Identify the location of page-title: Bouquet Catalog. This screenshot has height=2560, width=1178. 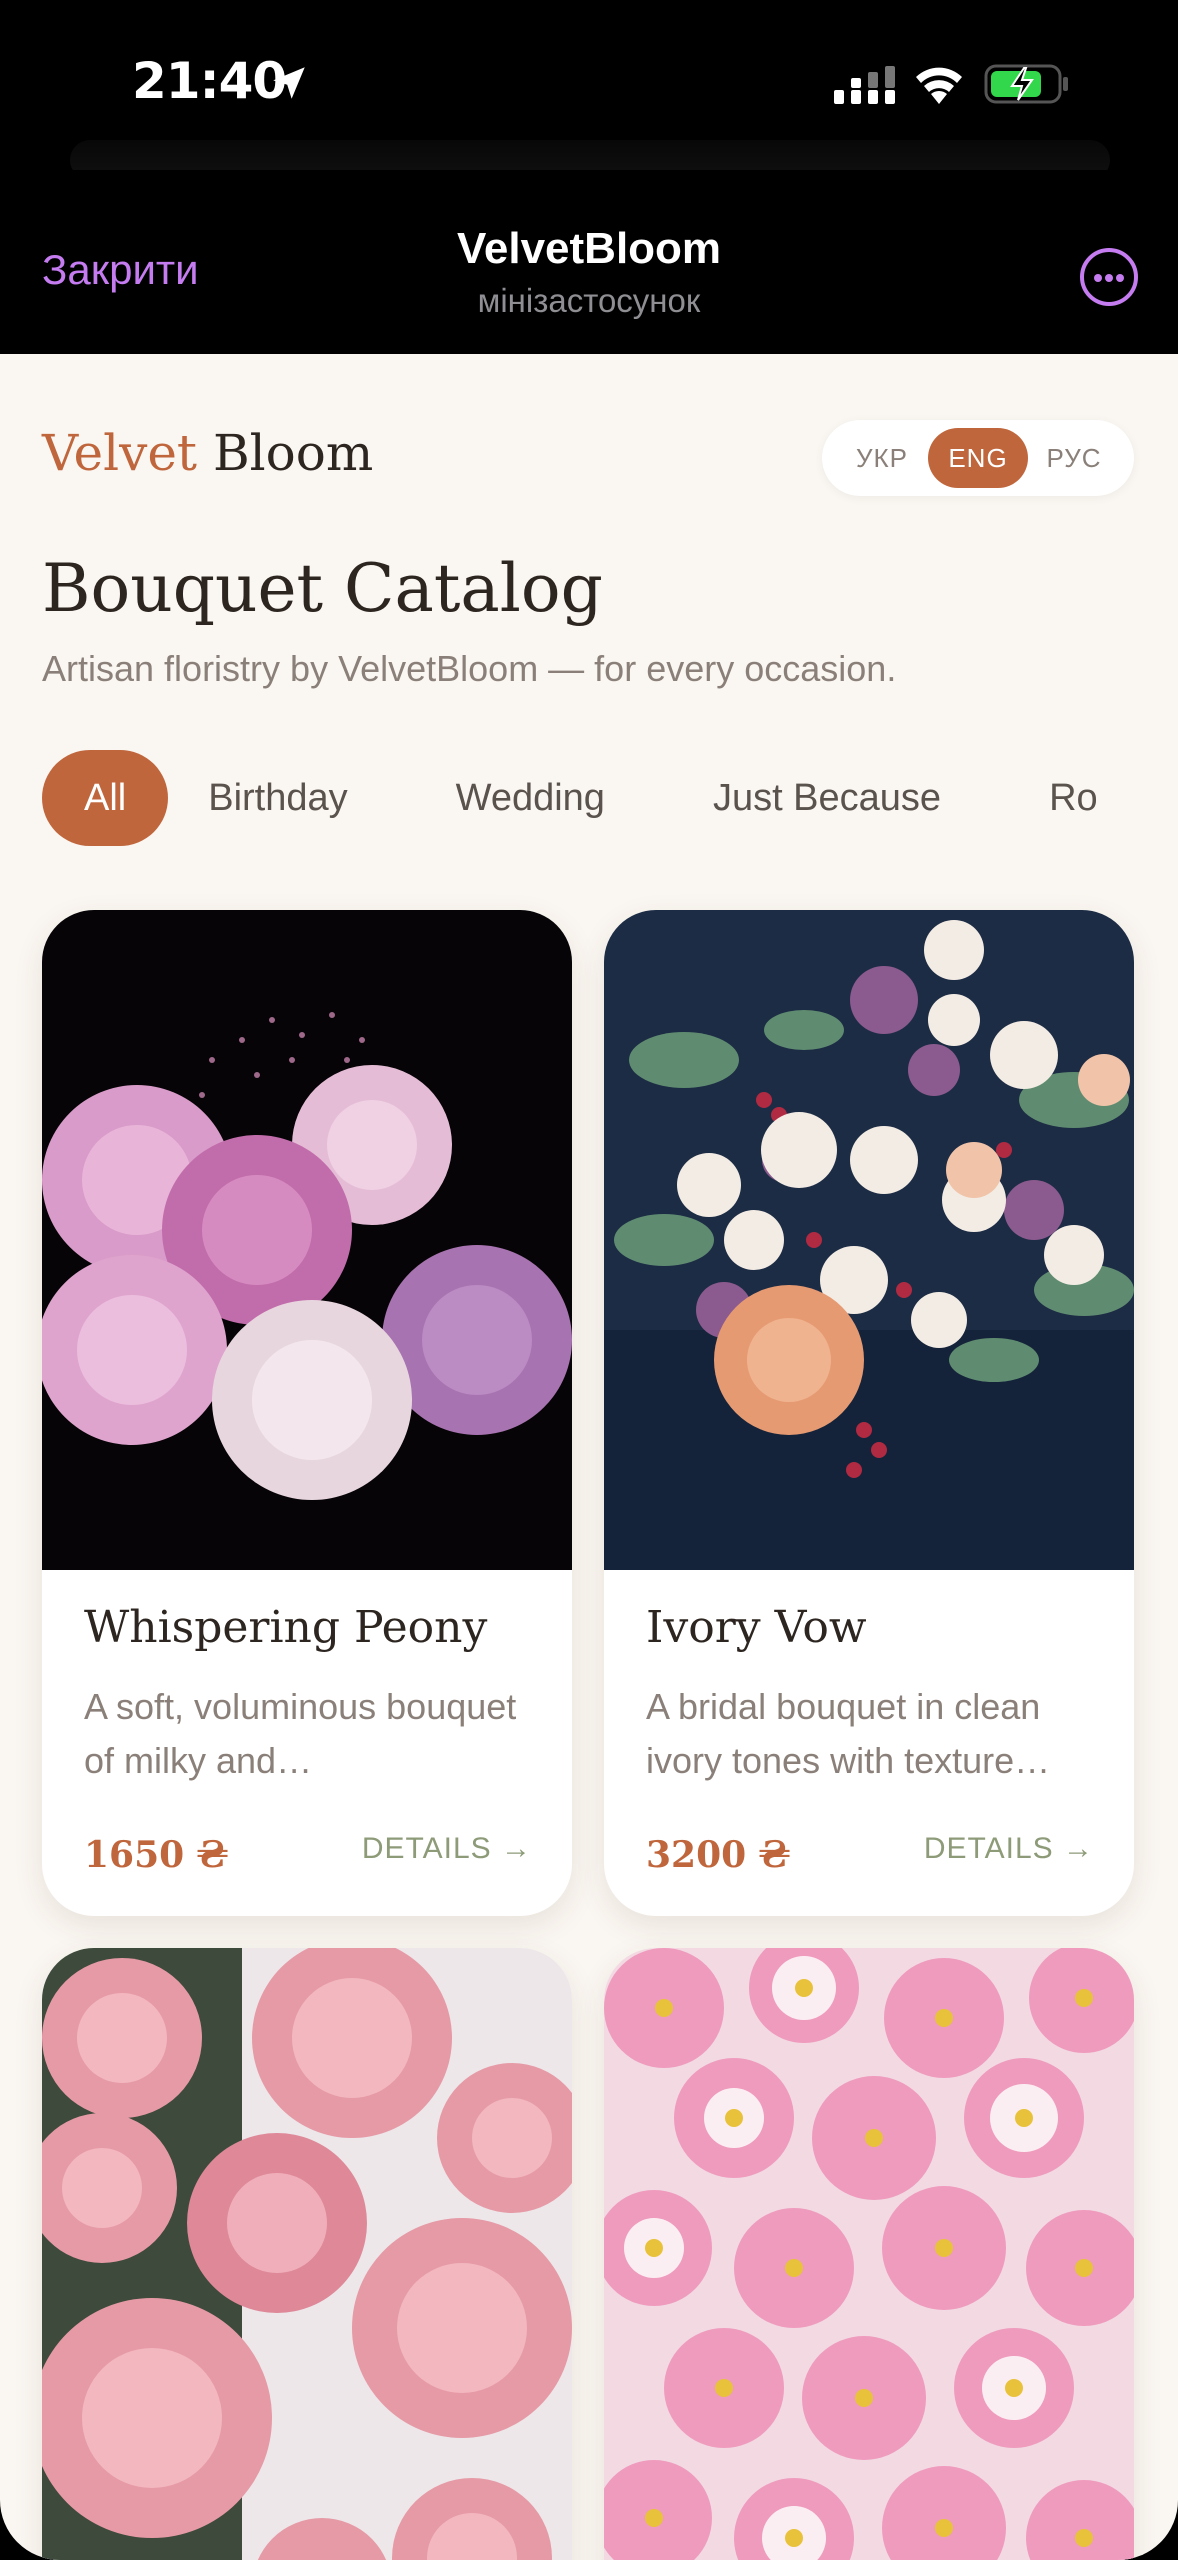
(322, 588).